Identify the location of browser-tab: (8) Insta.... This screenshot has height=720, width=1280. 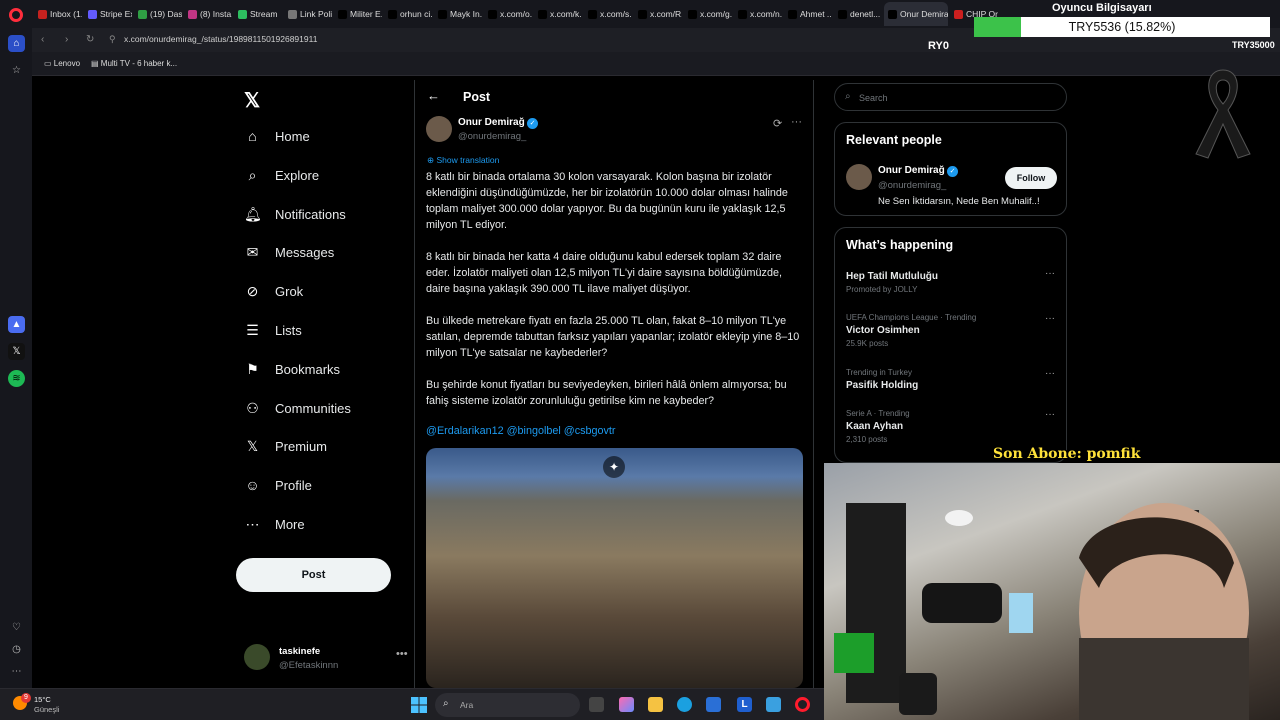
(208, 14).